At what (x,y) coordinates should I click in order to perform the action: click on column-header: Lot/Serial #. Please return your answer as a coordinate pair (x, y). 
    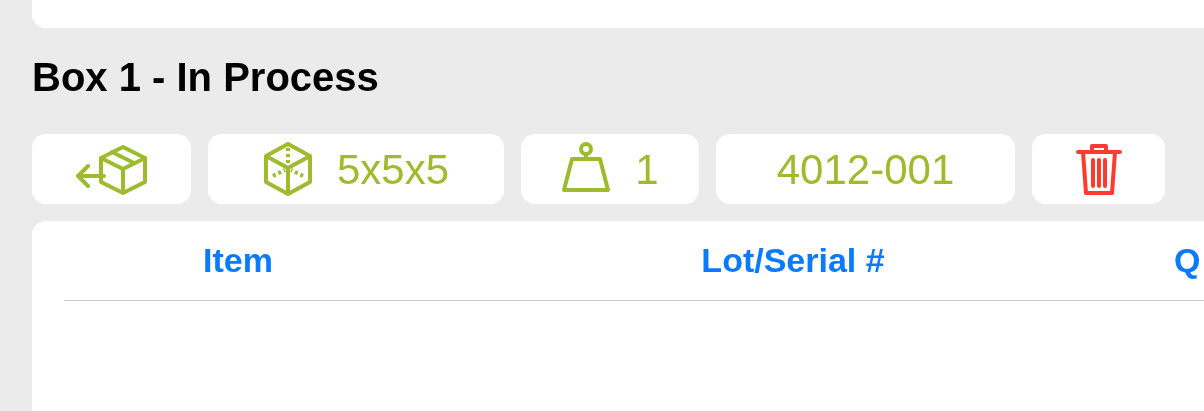
    Looking at the image, I should click on (793, 260).